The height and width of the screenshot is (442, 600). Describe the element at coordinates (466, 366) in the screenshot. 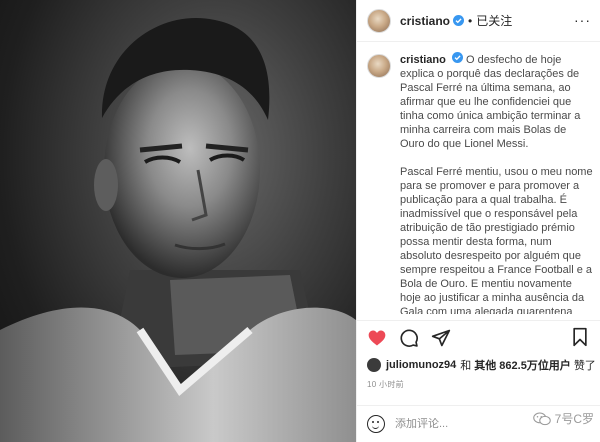

I see `likes-and-label: 和` at that location.